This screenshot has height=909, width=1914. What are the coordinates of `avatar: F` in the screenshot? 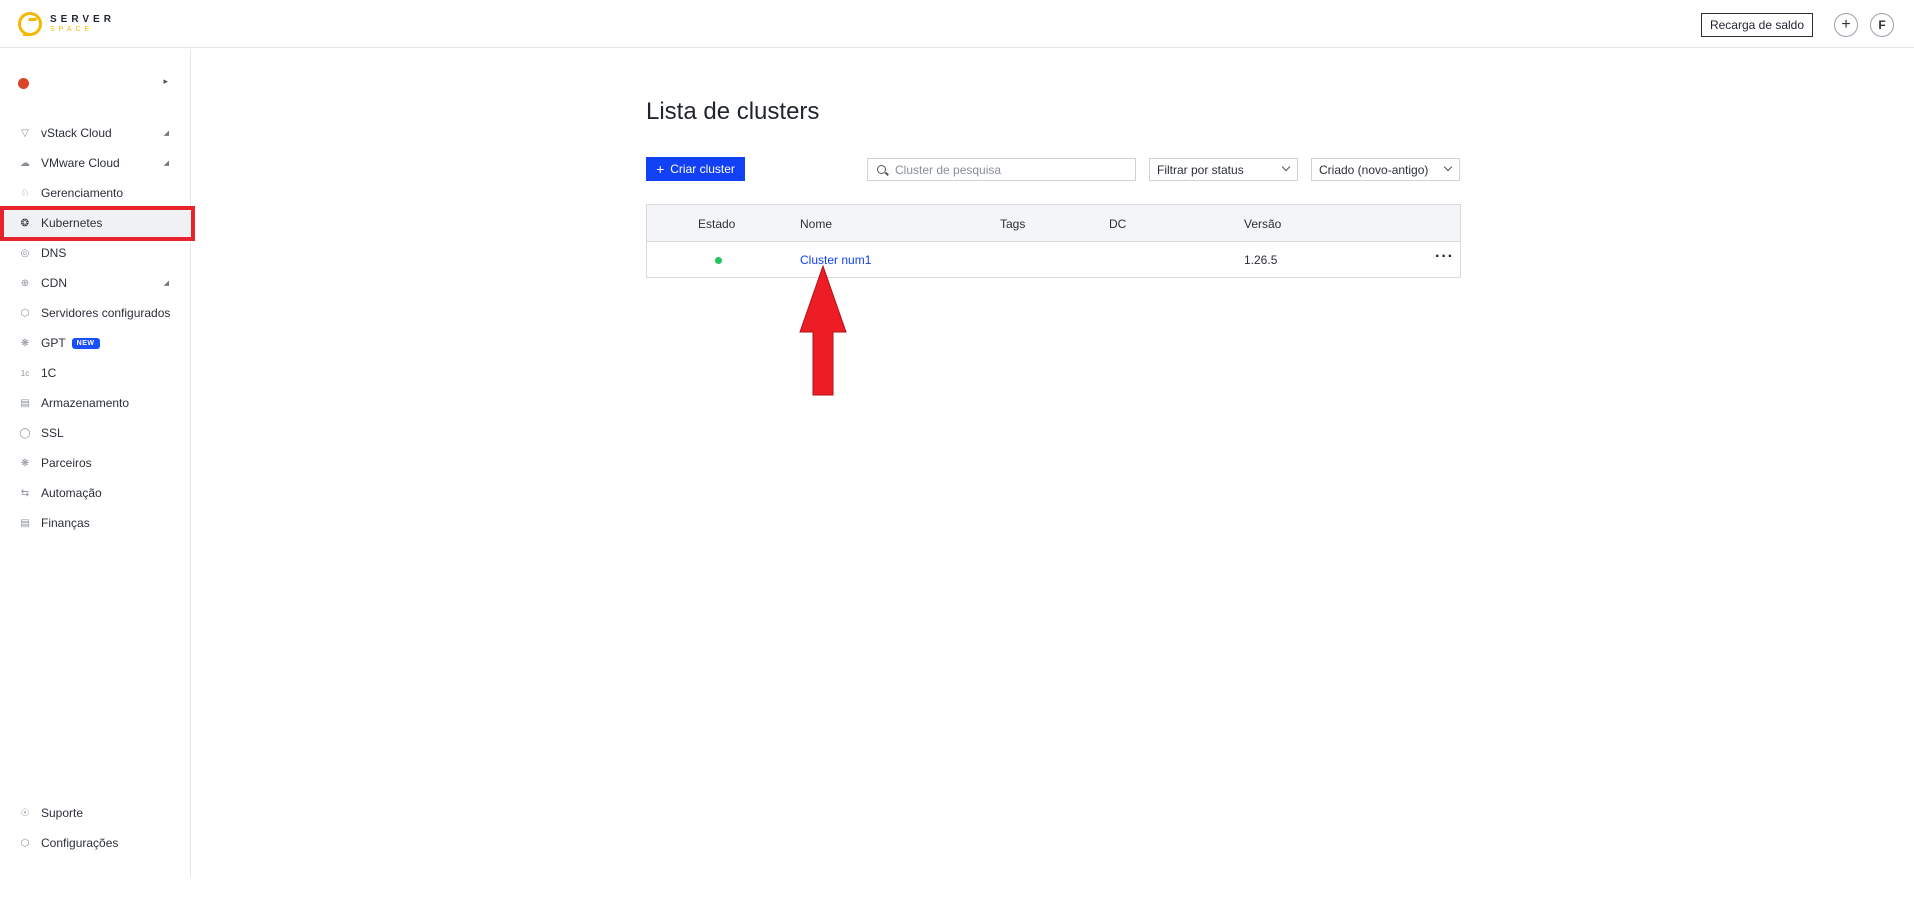 It's located at (1882, 25).